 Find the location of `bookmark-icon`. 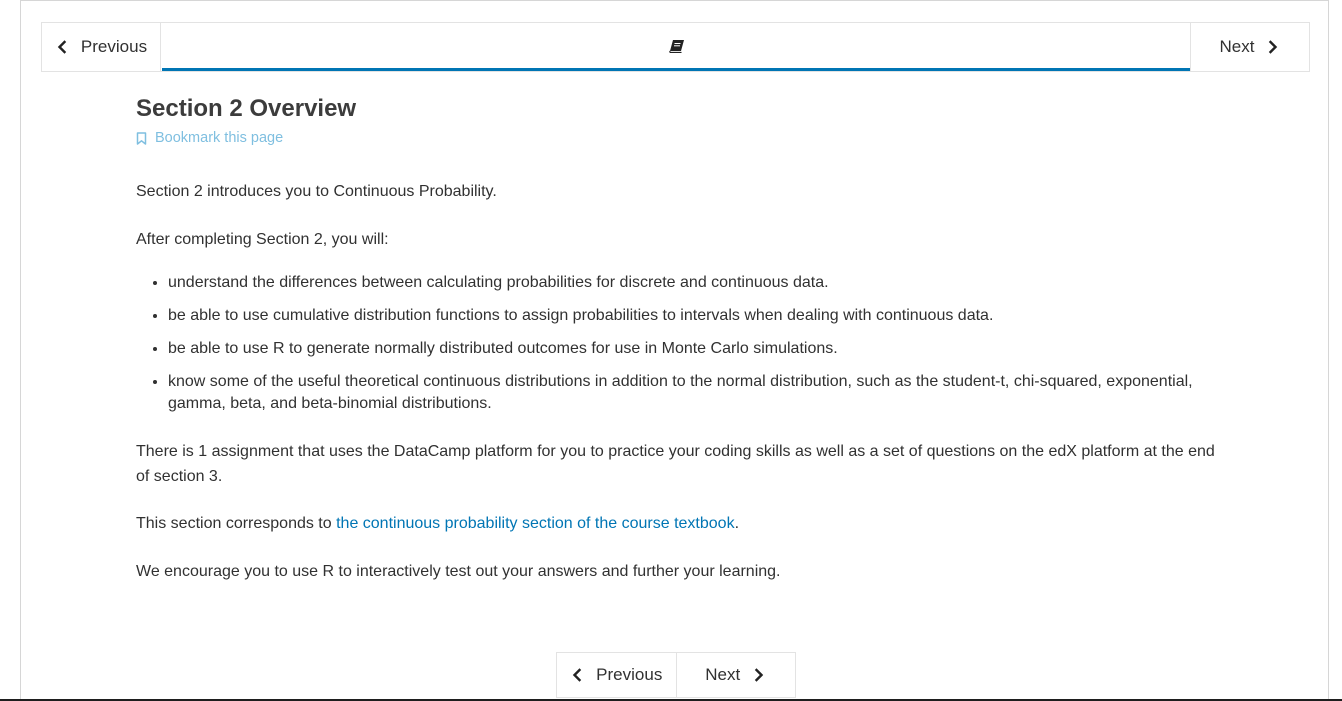

bookmark-icon is located at coordinates (141, 138).